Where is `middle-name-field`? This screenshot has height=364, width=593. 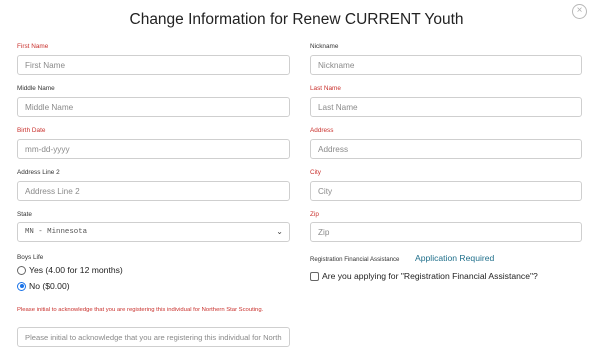 middle-name-field is located at coordinates (153, 107).